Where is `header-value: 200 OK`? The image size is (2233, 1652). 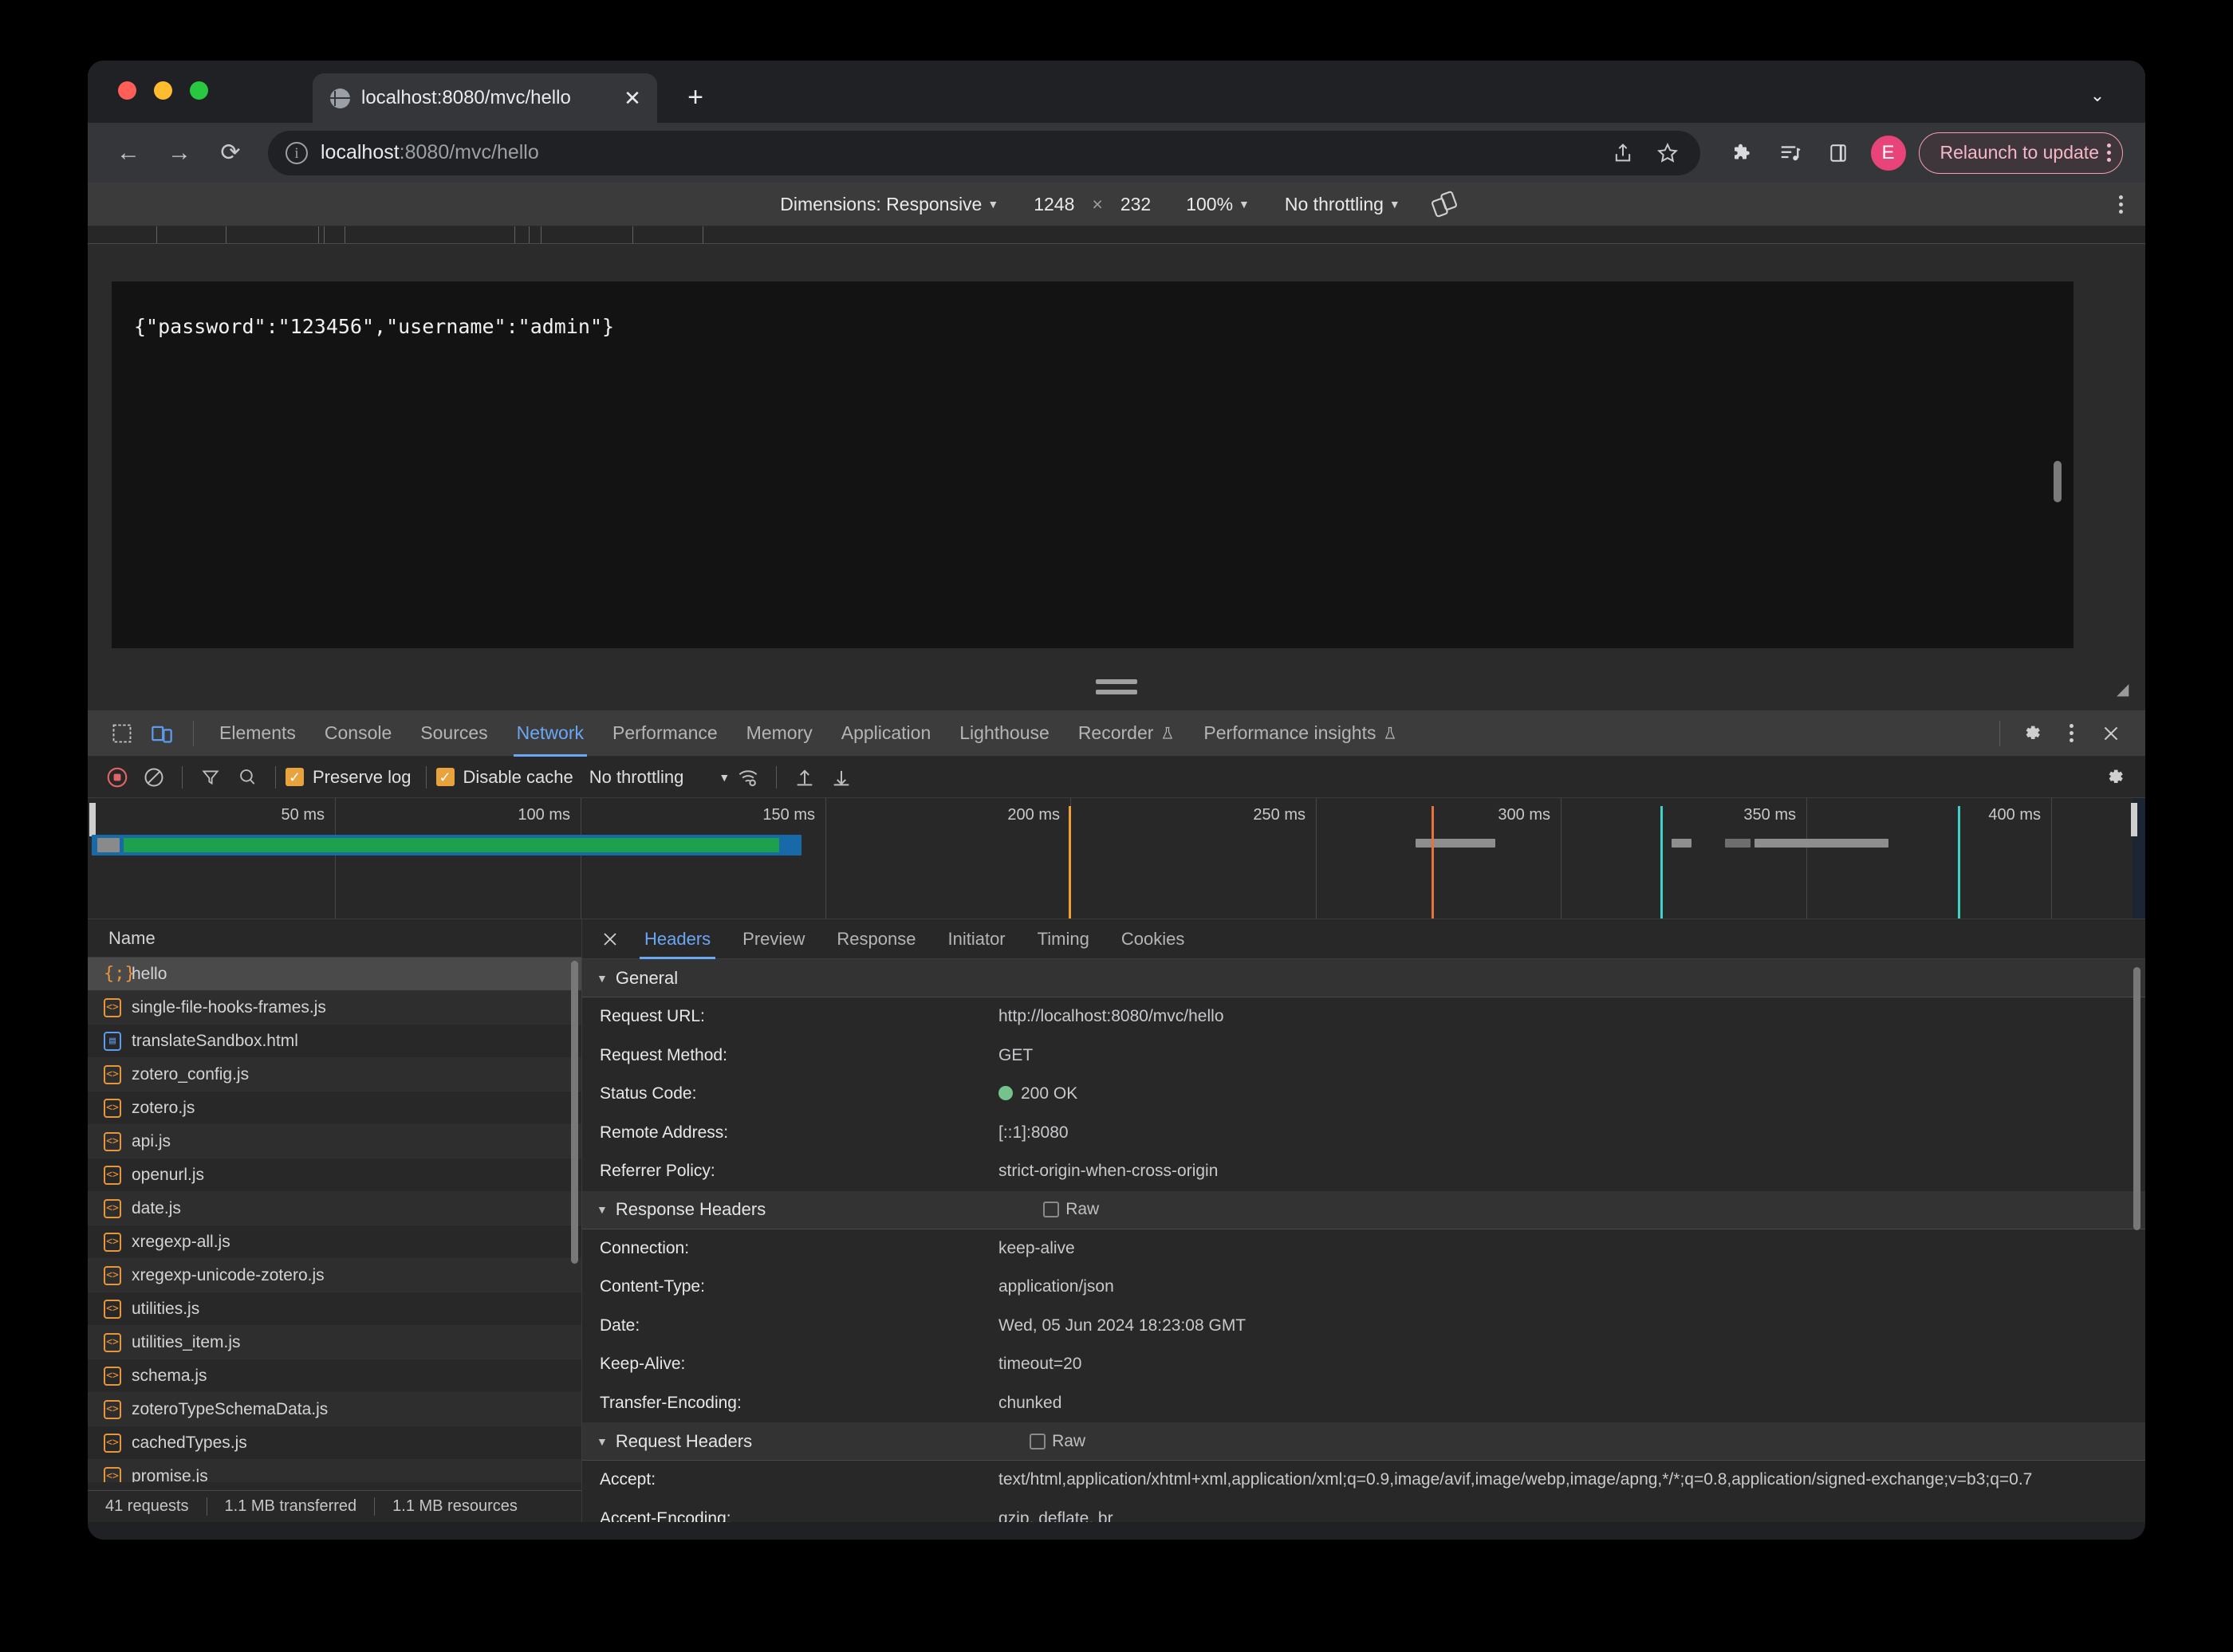 header-value: 200 OK is located at coordinates (1571, 1094).